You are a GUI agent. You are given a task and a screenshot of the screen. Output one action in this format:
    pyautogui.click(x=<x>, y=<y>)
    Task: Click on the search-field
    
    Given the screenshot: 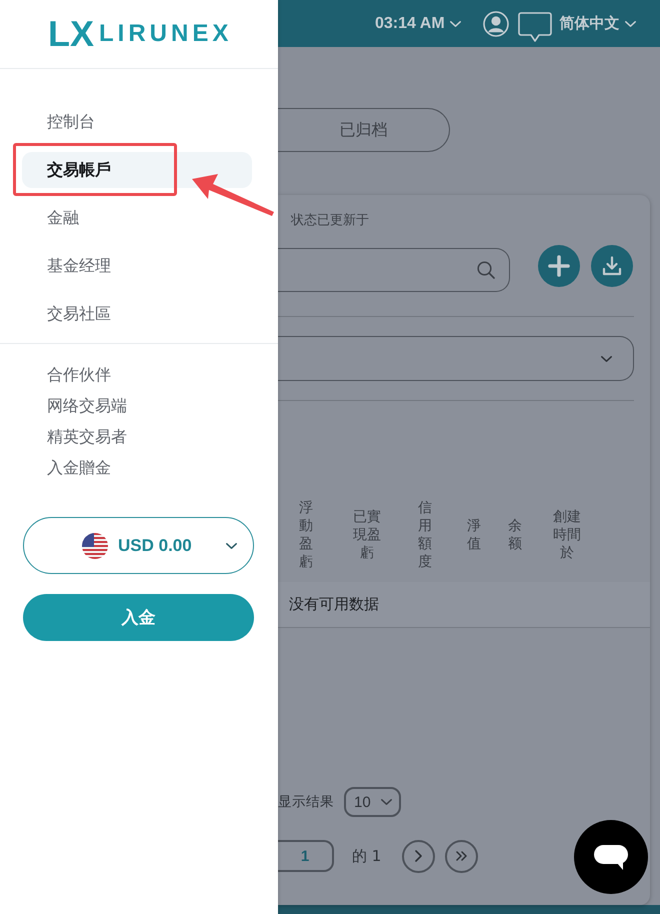 What is the action you would take?
    pyautogui.click(x=394, y=270)
    